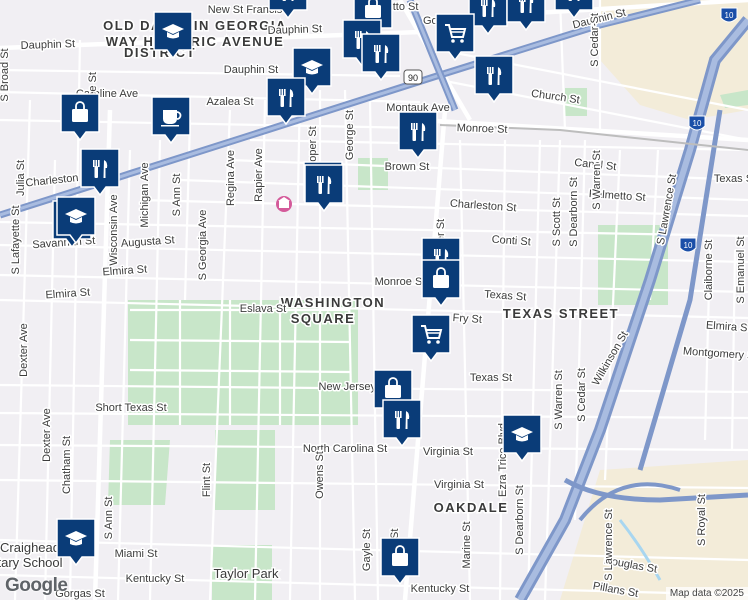 Image resolution: width=748 pixels, height=600 pixels. I want to click on street-label-gayle-st: Gayle St, so click(367, 550).